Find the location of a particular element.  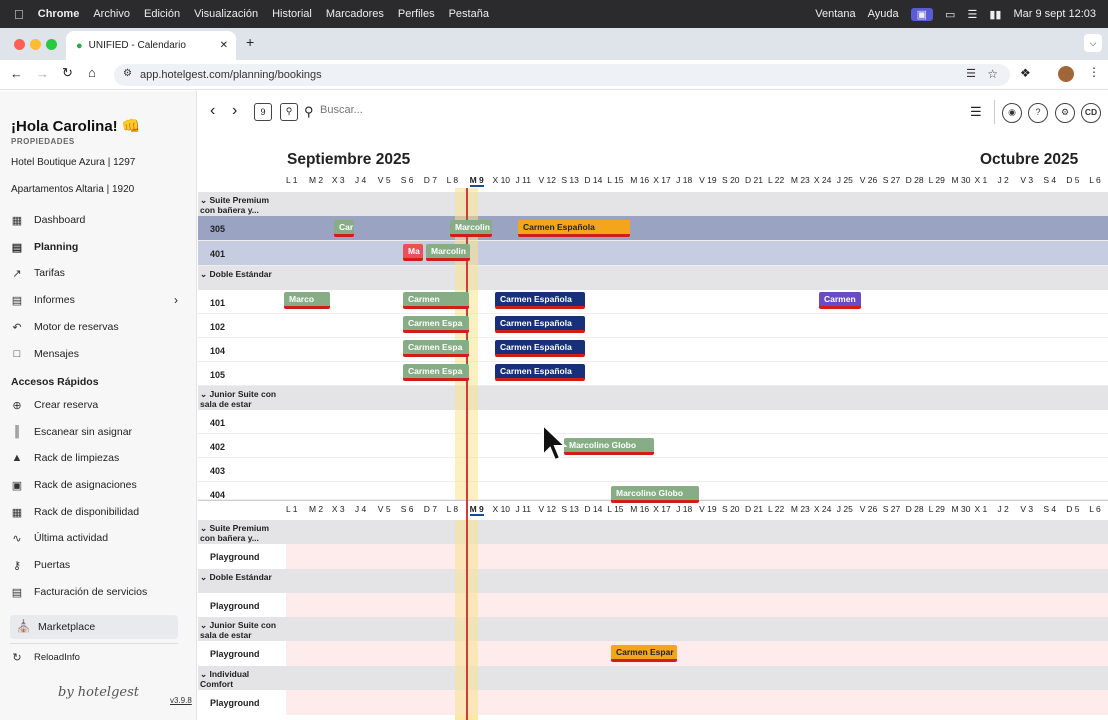

site-info-icon: ⚙ is located at coordinates (127, 73).